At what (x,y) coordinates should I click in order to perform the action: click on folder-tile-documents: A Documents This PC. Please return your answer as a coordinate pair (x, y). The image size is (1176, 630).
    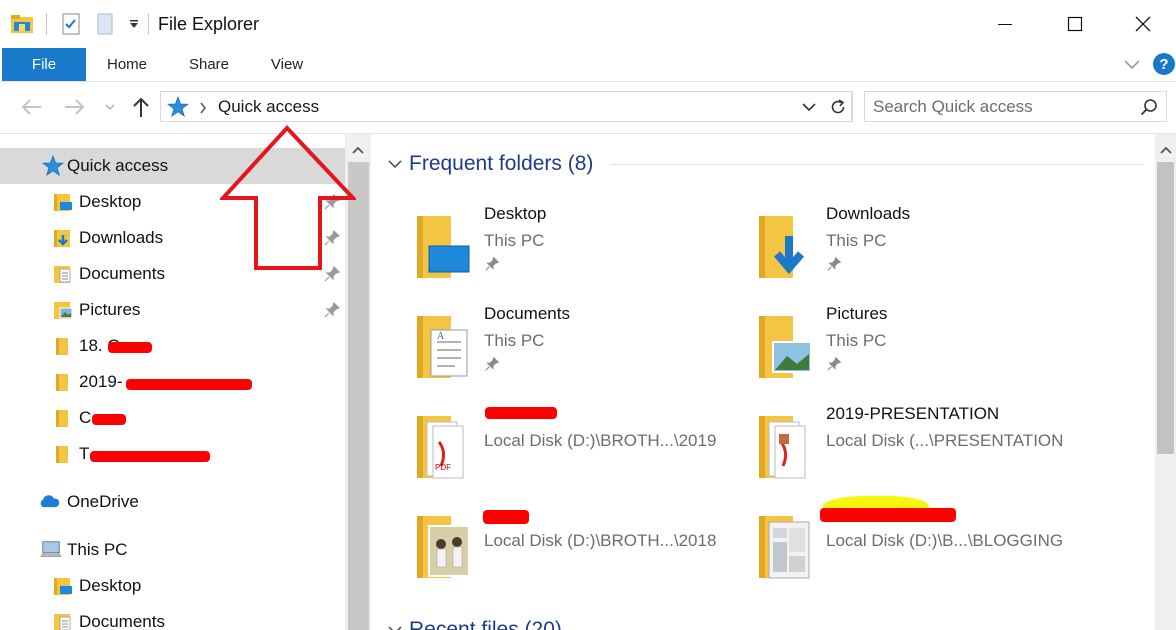
    Looking at the image, I should click on (541, 349).